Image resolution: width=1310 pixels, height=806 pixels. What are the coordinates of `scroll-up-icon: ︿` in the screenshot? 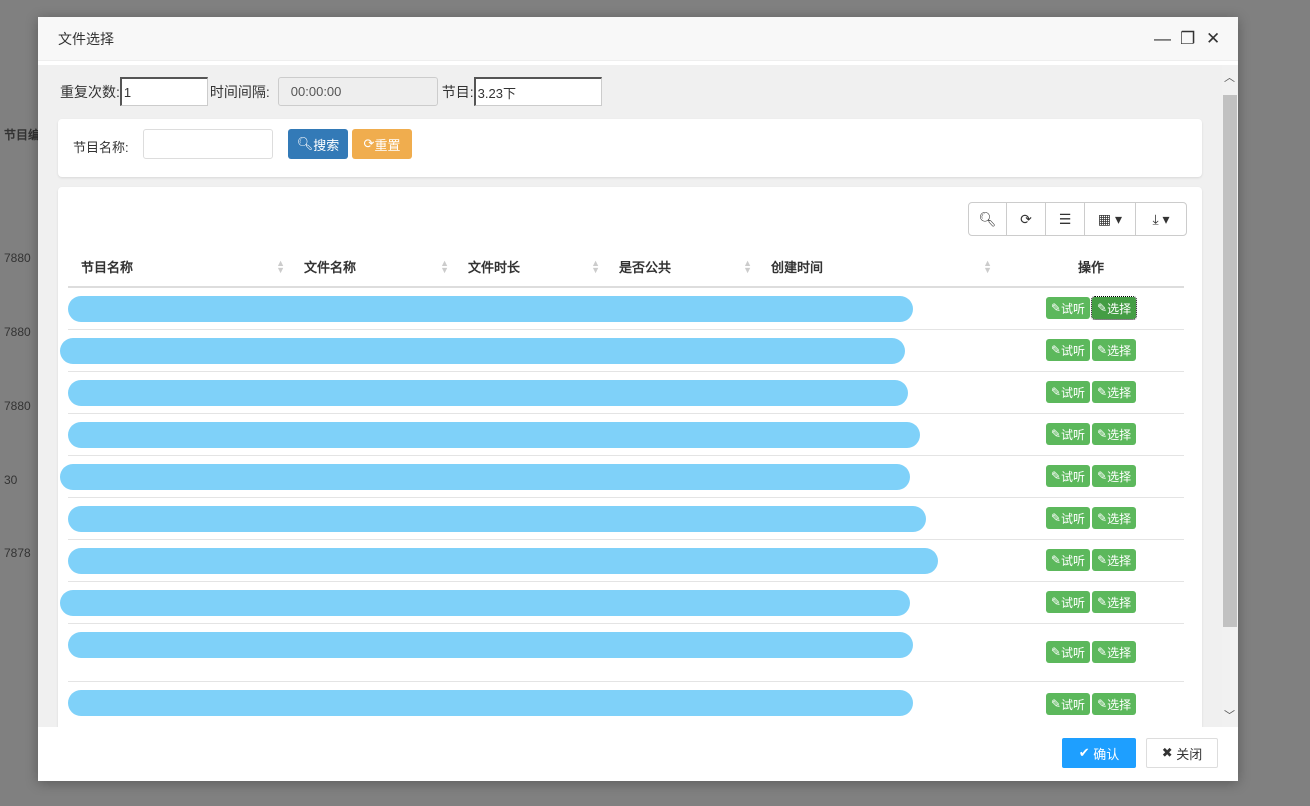 It's located at (1229, 77).